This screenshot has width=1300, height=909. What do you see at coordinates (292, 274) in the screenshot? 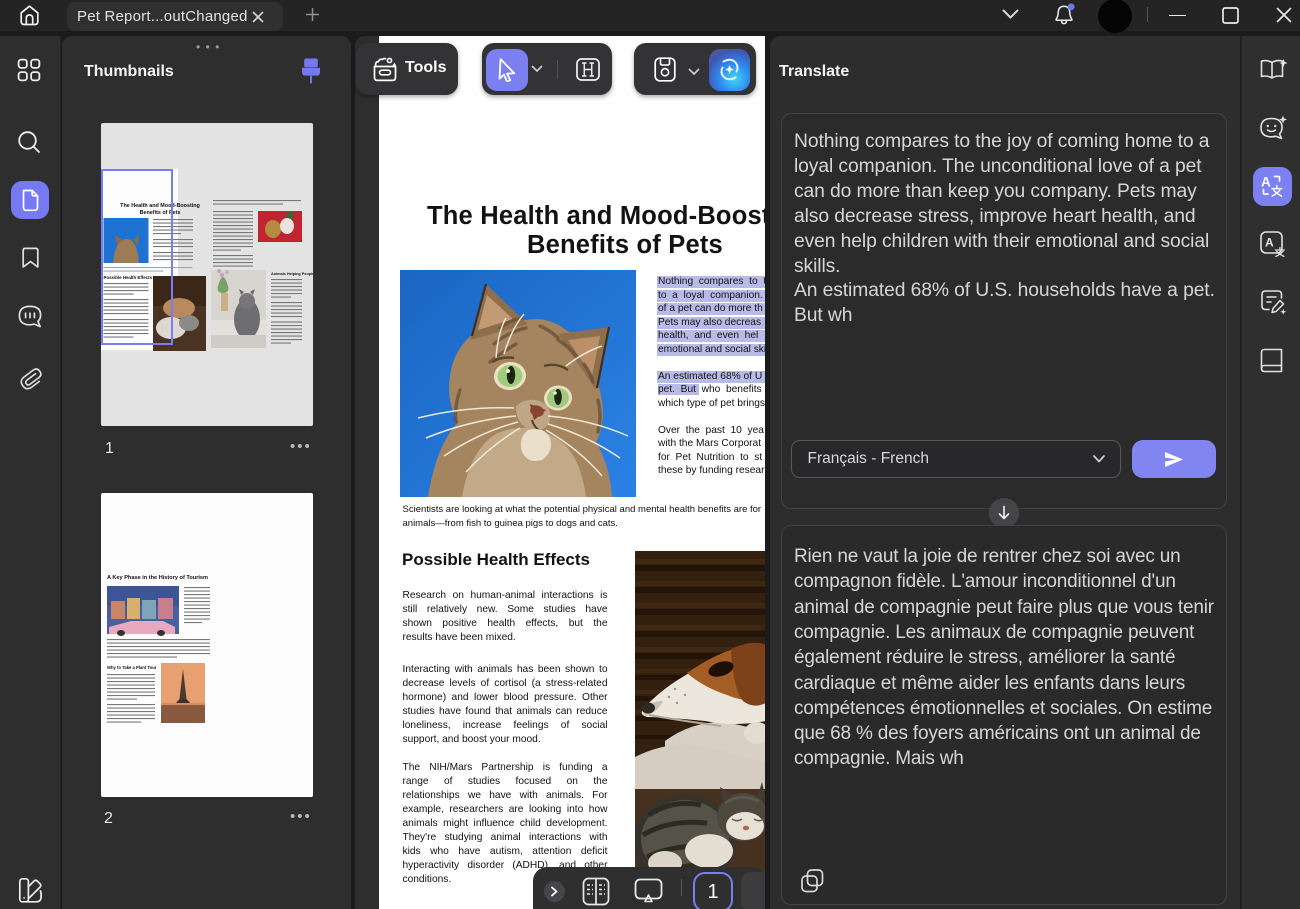
I see `svg-text: Animals Helping People` at bounding box center [292, 274].